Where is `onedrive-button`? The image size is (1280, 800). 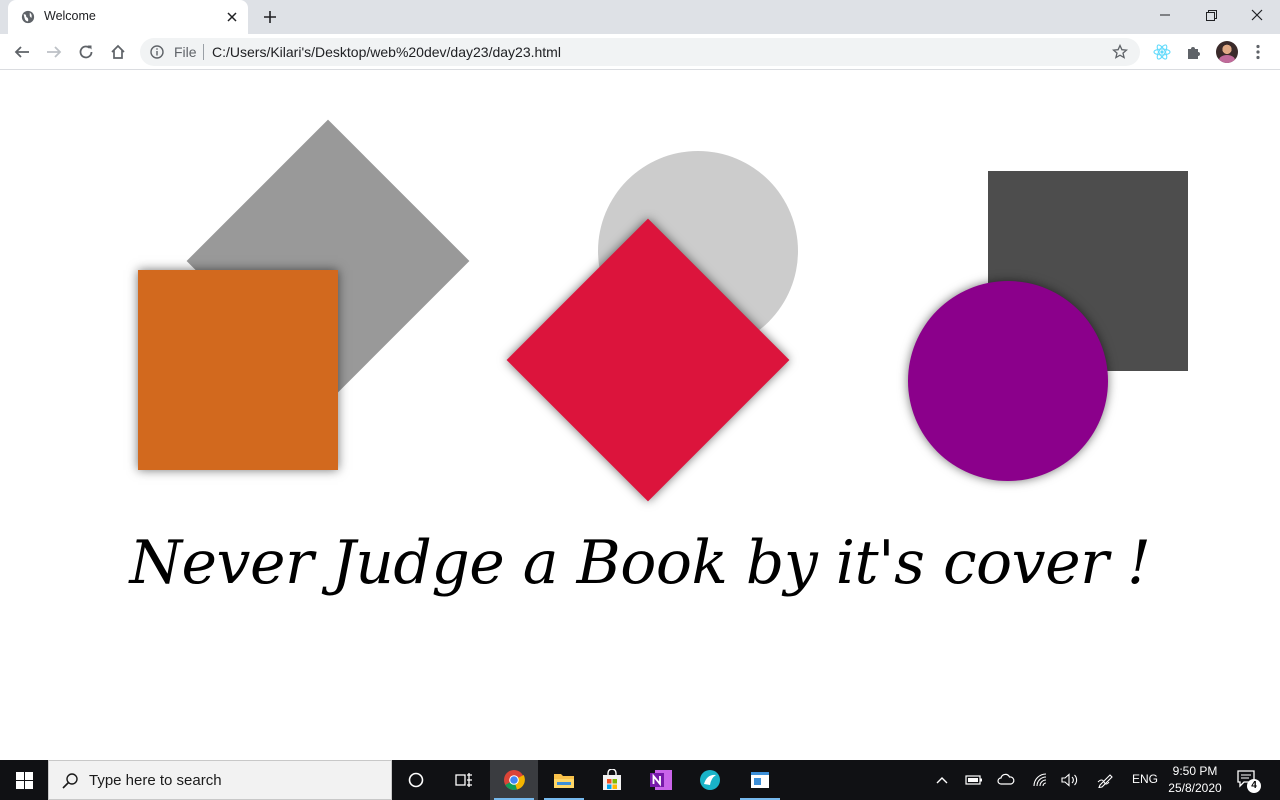
onedrive-button is located at coordinates (1006, 780).